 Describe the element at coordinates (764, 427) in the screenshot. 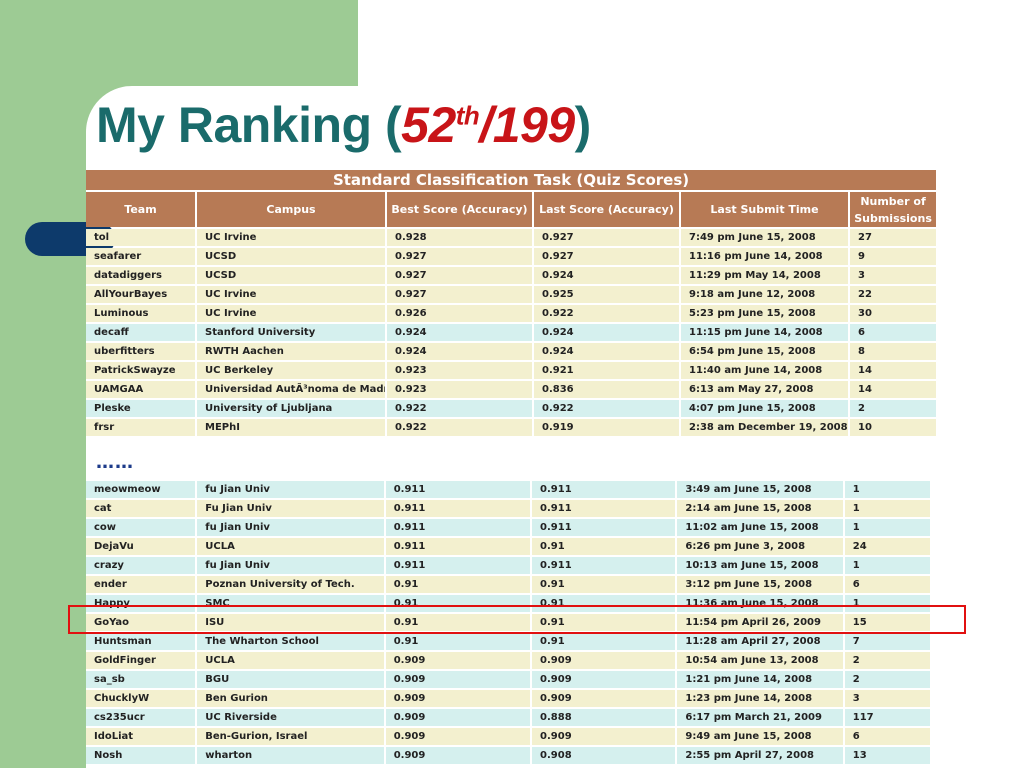

I see `cell-last-submit: 2:38 am December 19, 2008` at that location.